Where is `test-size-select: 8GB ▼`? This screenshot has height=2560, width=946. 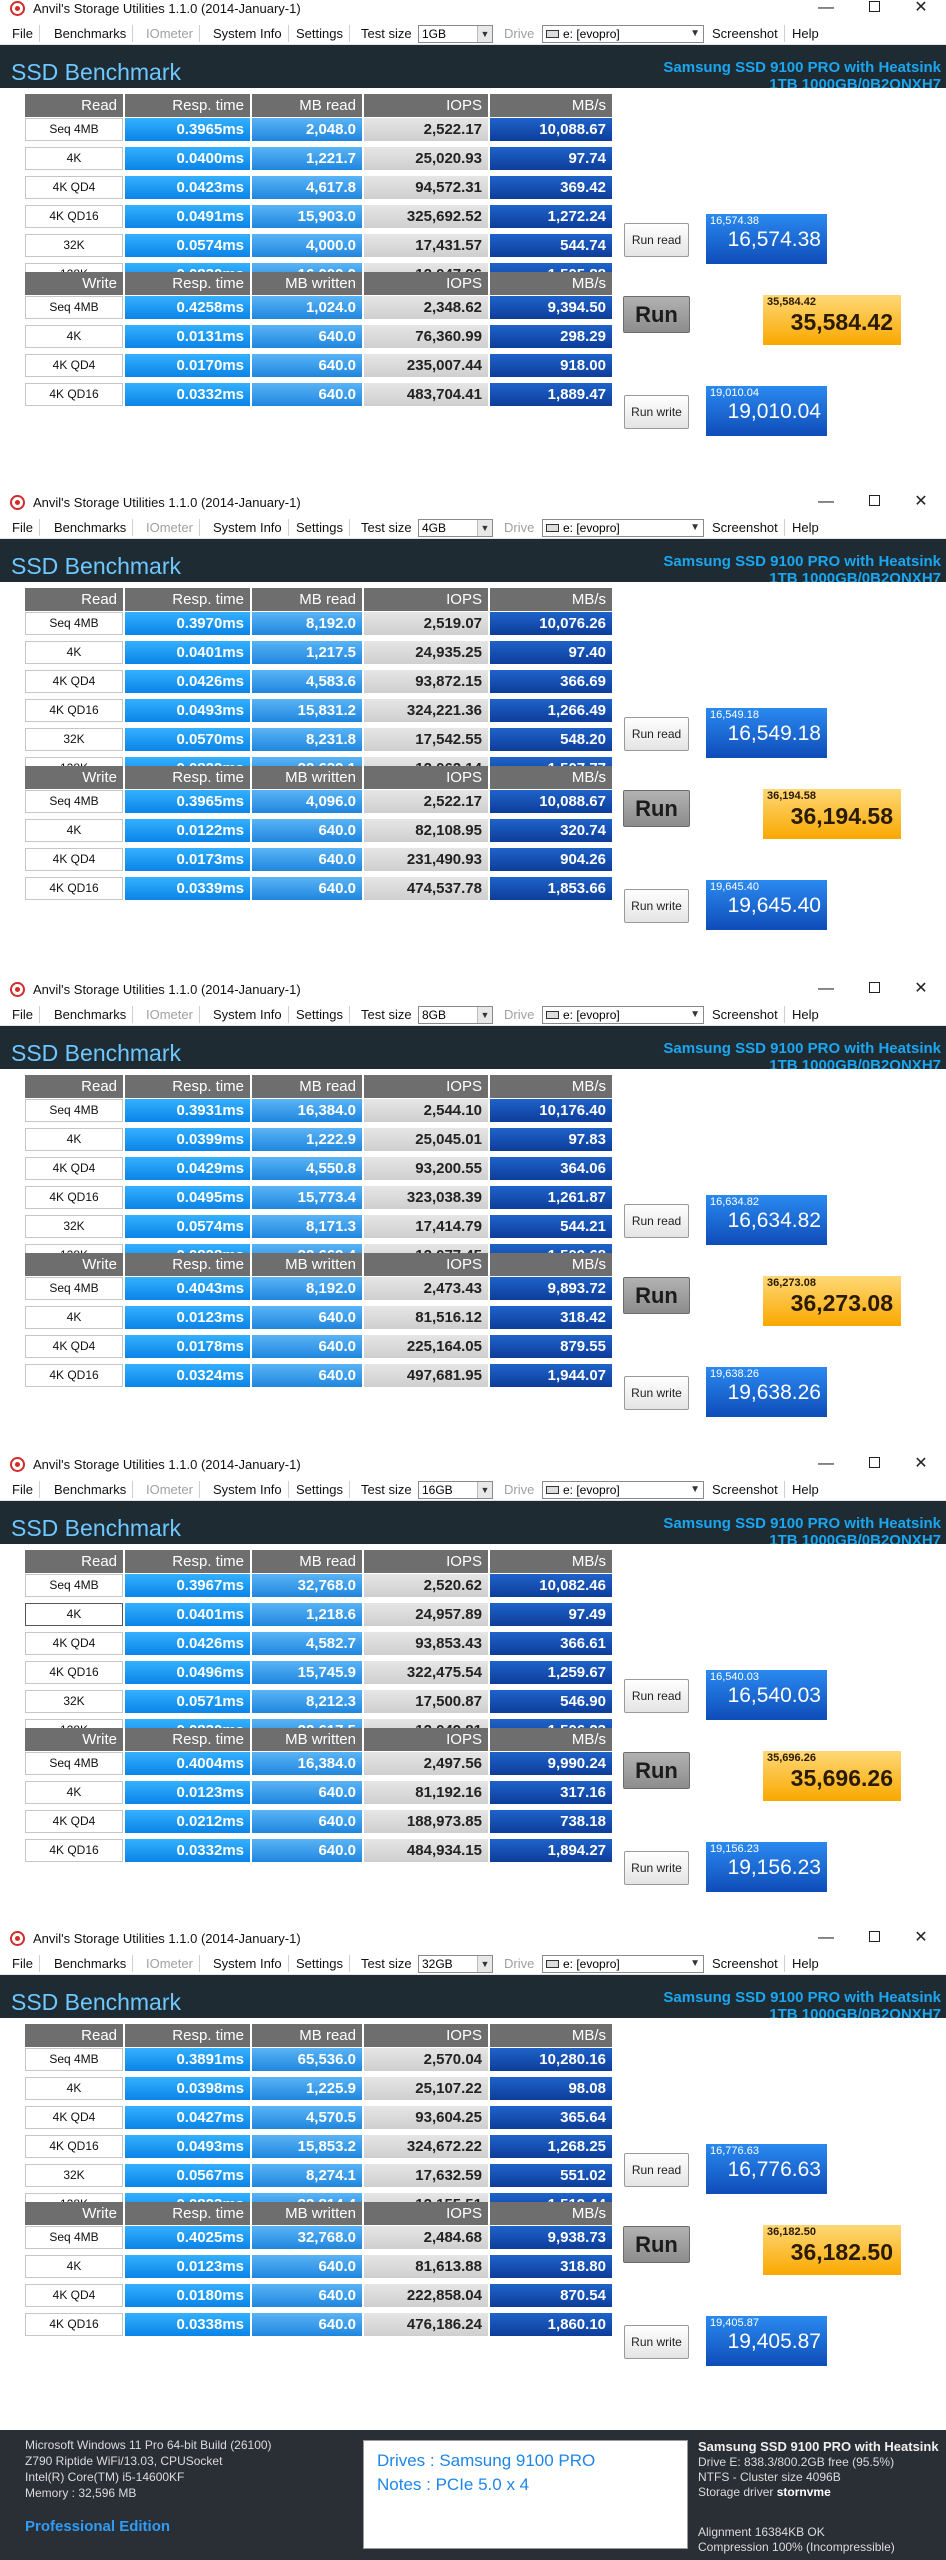 test-size-select: 8GB ▼ is located at coordinates (455, 1015).